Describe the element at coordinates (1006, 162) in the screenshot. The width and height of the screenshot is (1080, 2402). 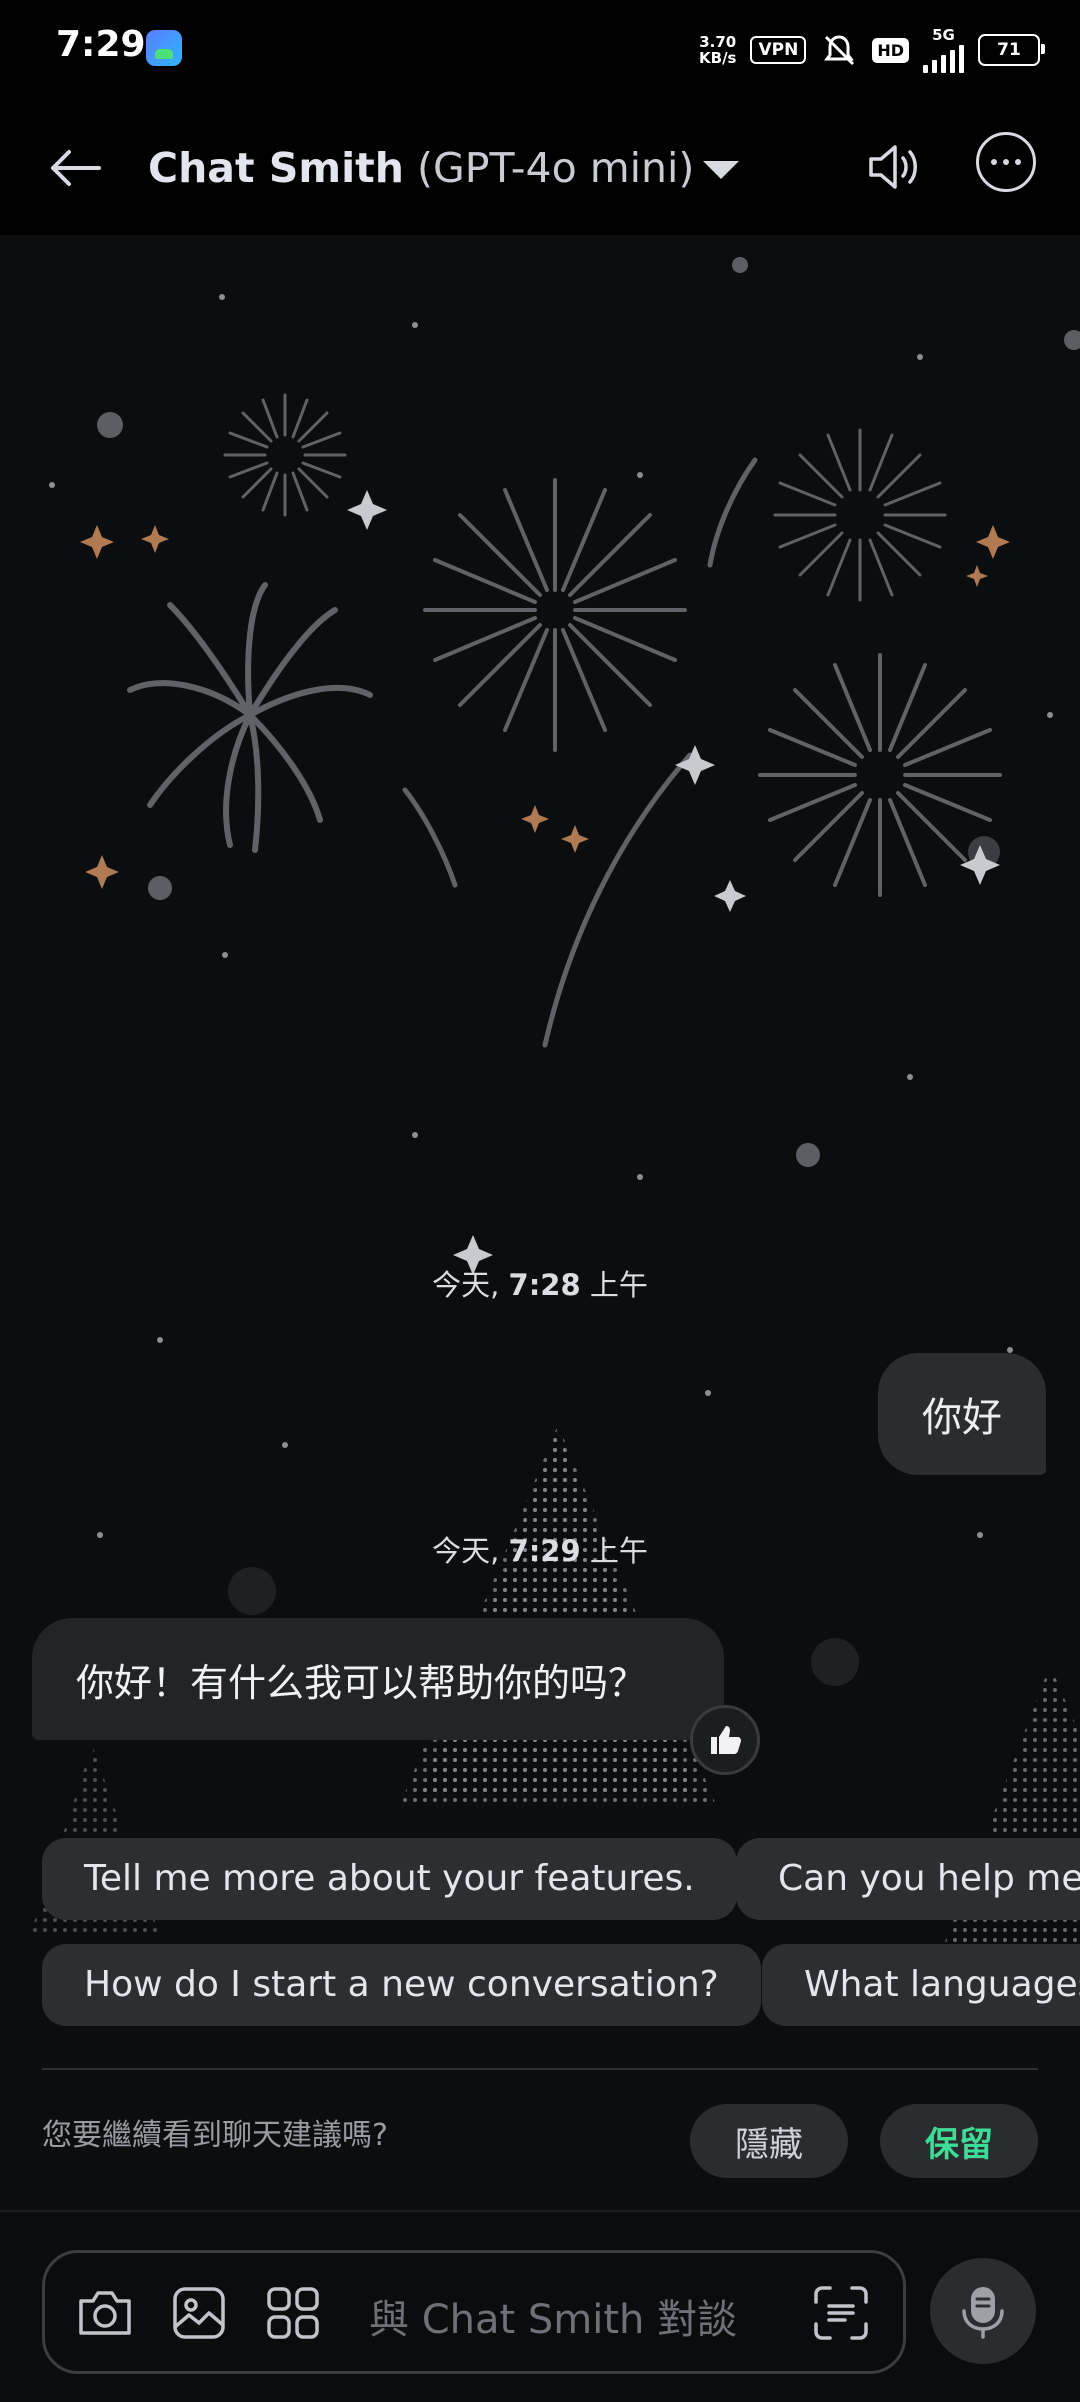
I see `more-options-button` at that location.